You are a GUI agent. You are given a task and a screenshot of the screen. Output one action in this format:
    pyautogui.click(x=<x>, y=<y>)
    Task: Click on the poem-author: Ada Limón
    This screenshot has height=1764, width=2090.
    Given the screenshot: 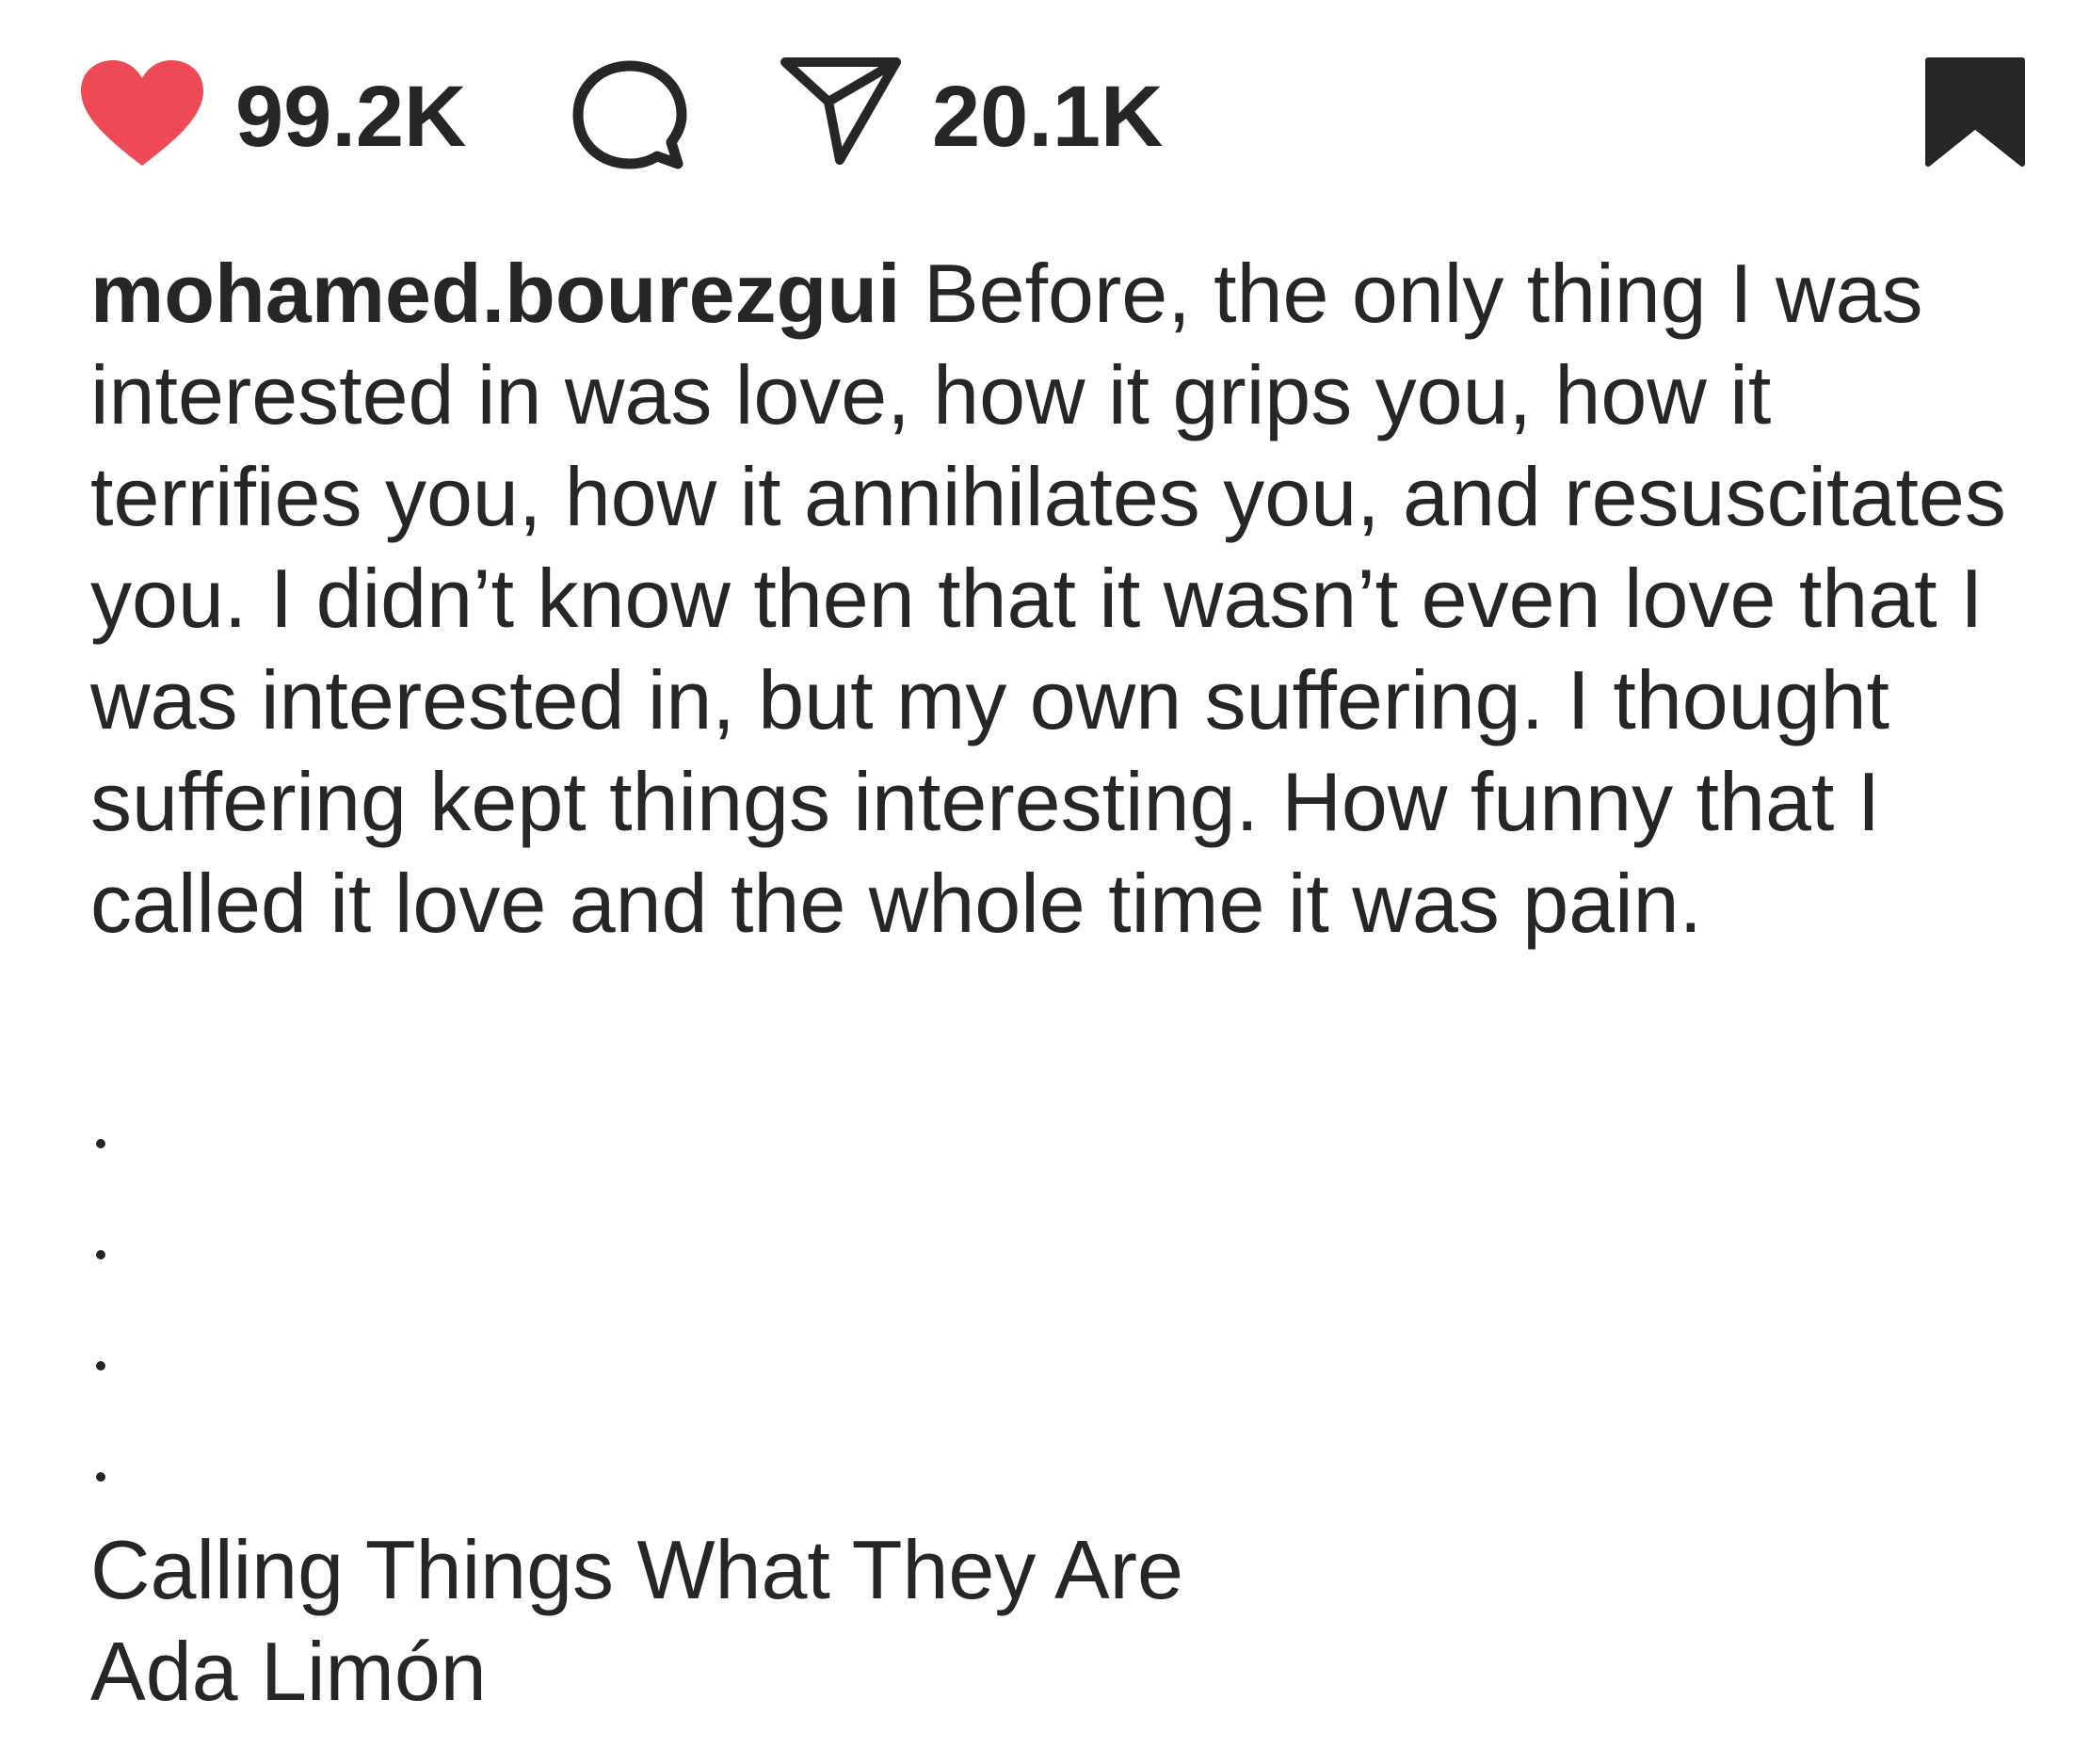 What is the action you would take?
    pyautogui.click(x=288, y=1671)
    